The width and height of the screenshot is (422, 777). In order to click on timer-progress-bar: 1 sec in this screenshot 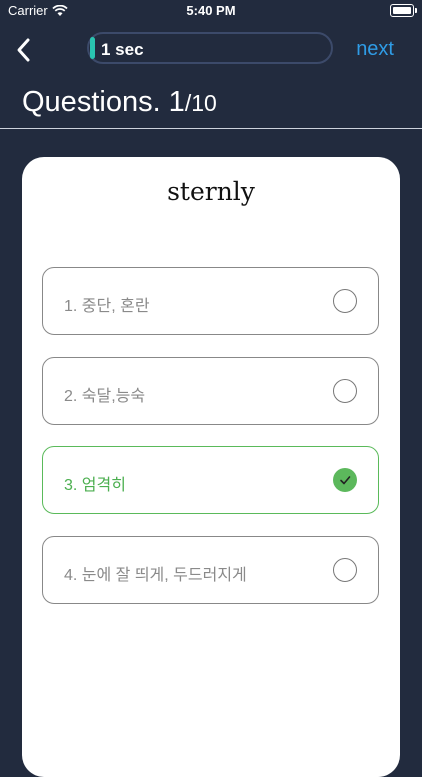, I will do `click(210, 48)`.